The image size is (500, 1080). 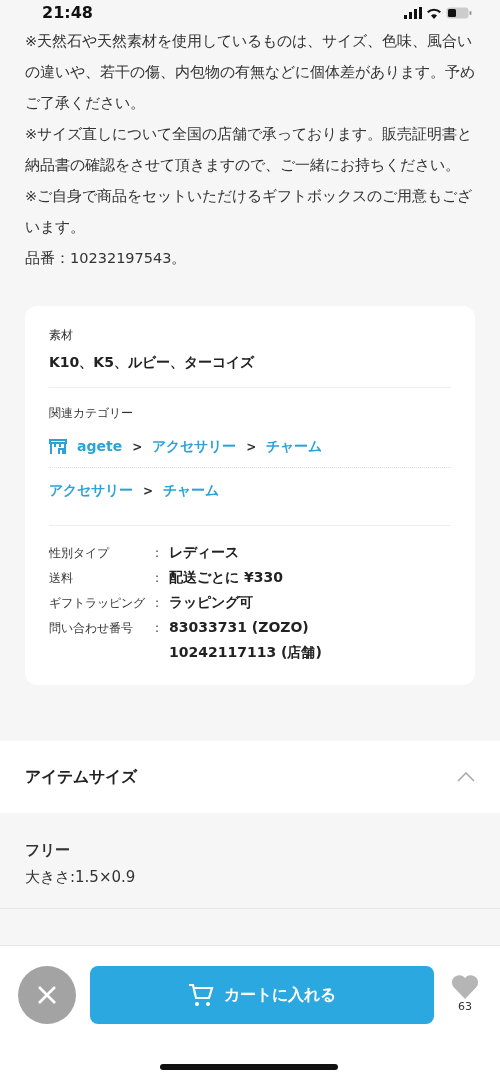 What do you see at coordinates (106, 258) in the screenshot?
I see `description-text: 品番：10232197543。` at bounding box center [106, 258].